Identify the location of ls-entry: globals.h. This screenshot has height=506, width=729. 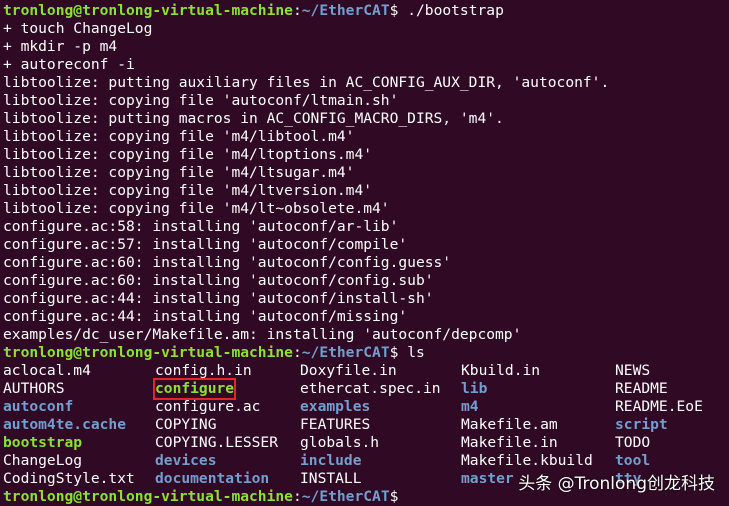
(340, 442).